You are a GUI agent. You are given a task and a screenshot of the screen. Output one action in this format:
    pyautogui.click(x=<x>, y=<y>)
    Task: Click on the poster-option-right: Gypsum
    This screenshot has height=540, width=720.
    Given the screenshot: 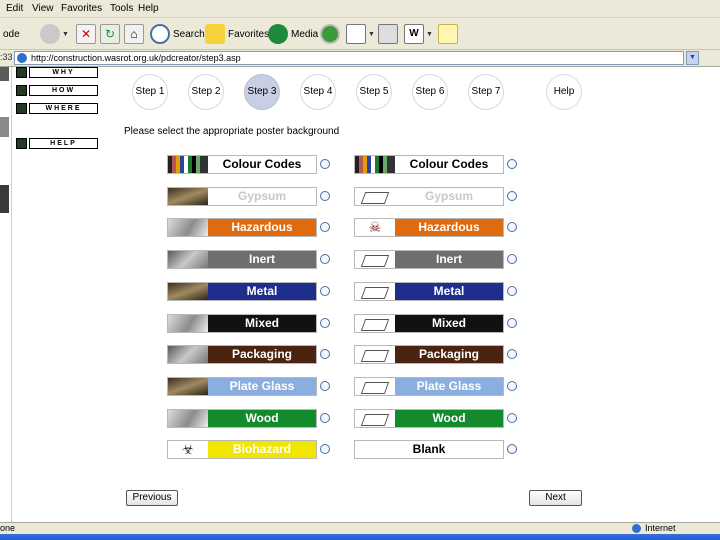 What is the action you would take?
    pyautogui.click(x=437, y=196)
    